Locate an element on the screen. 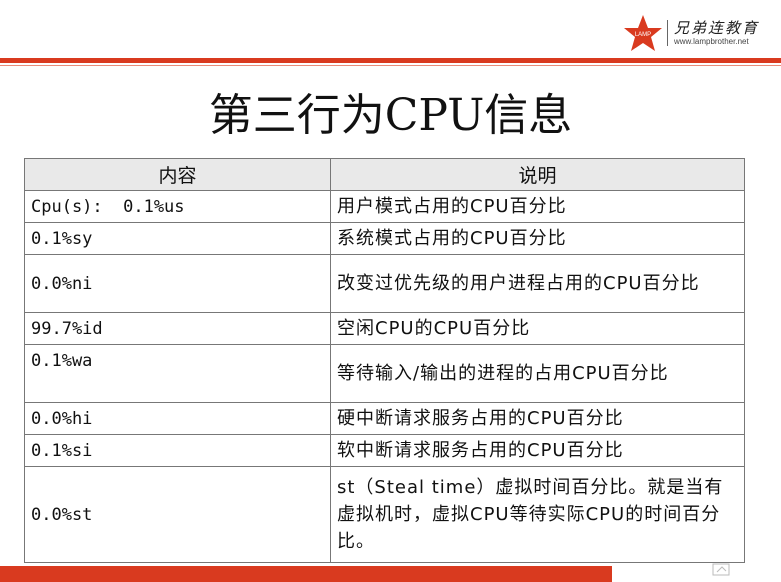 The image size is (781, 582). row-content: 0.1%sy is located at coordinates (177, 238).